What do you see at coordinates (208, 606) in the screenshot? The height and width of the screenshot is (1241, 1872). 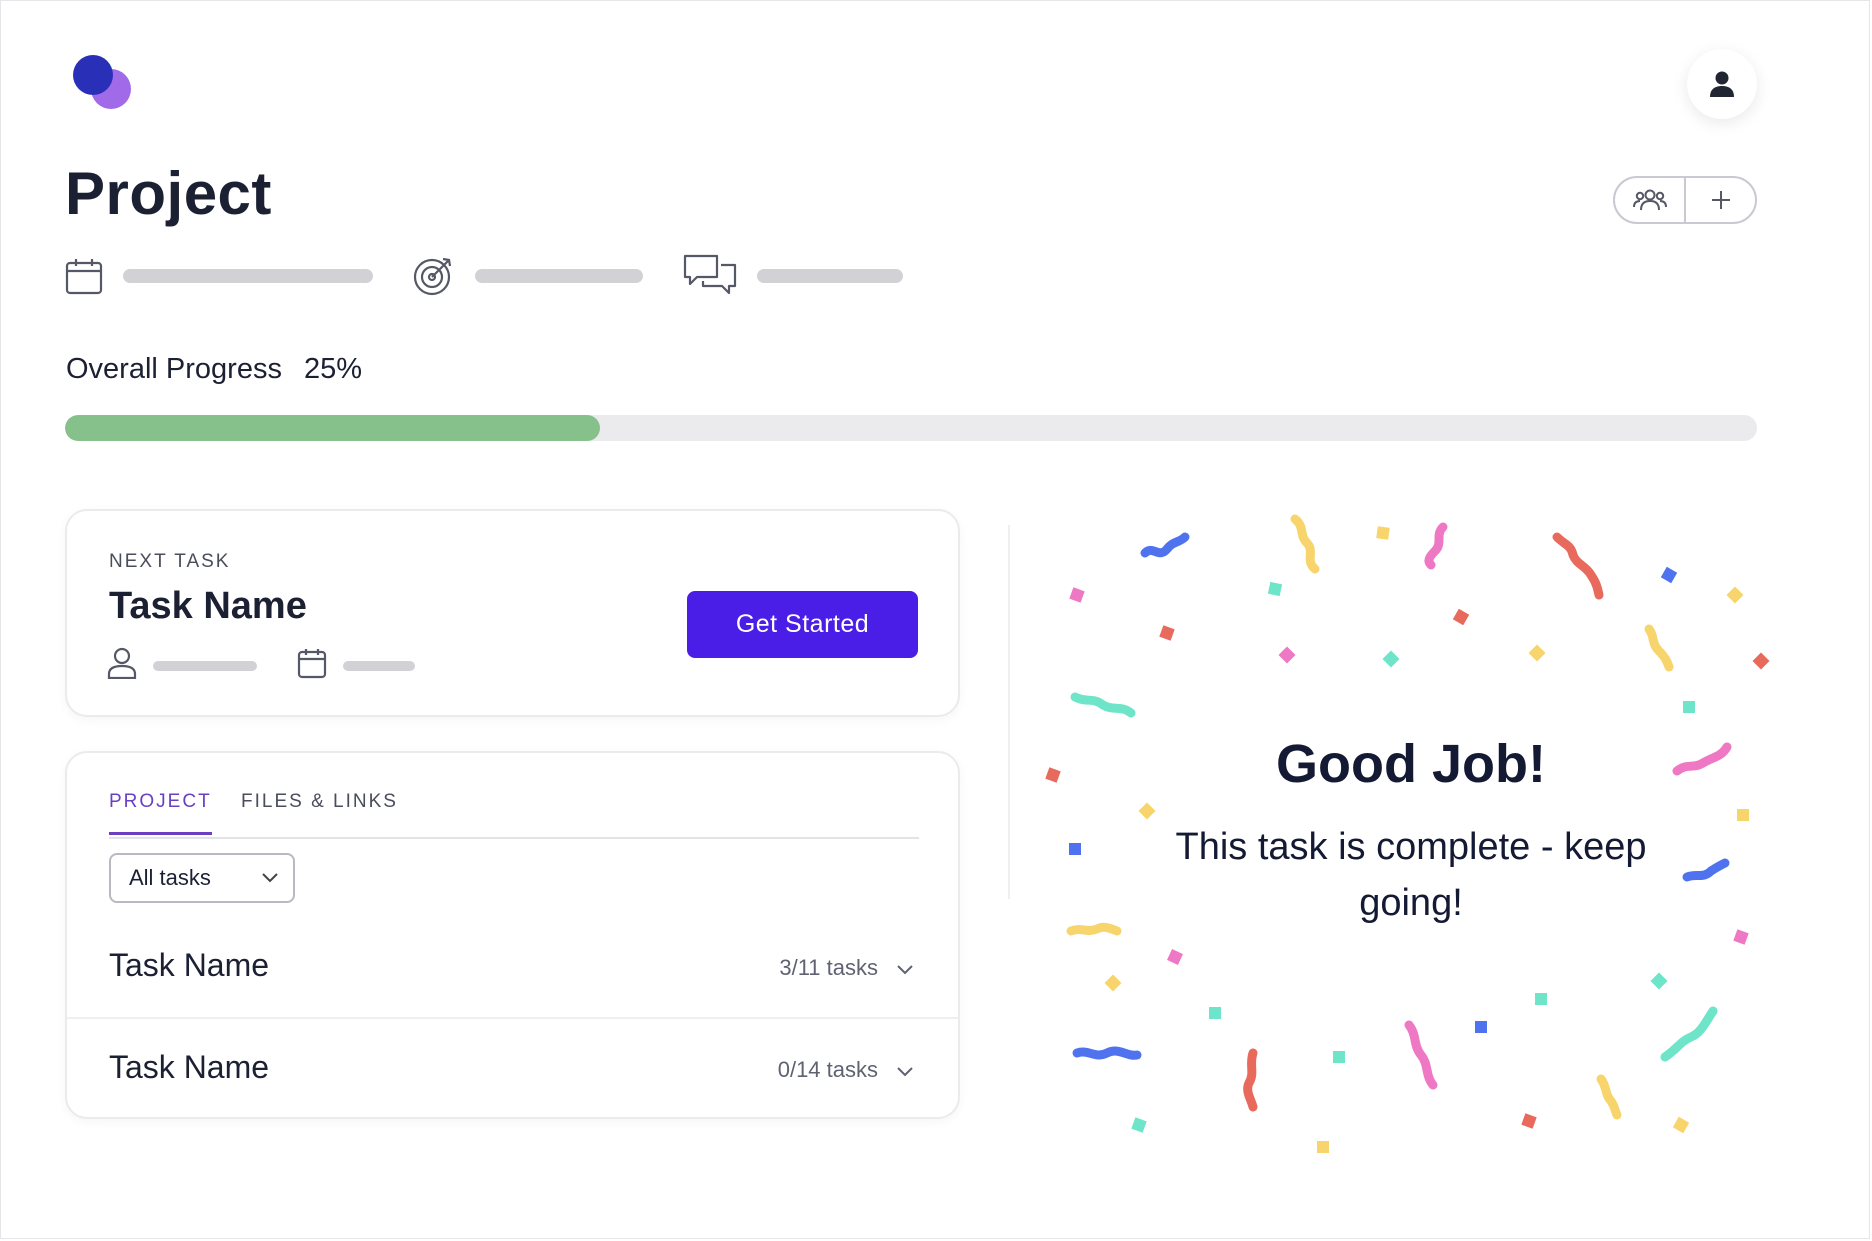 I see `next-task-title: Task Name` at bounding box center [208, 606].